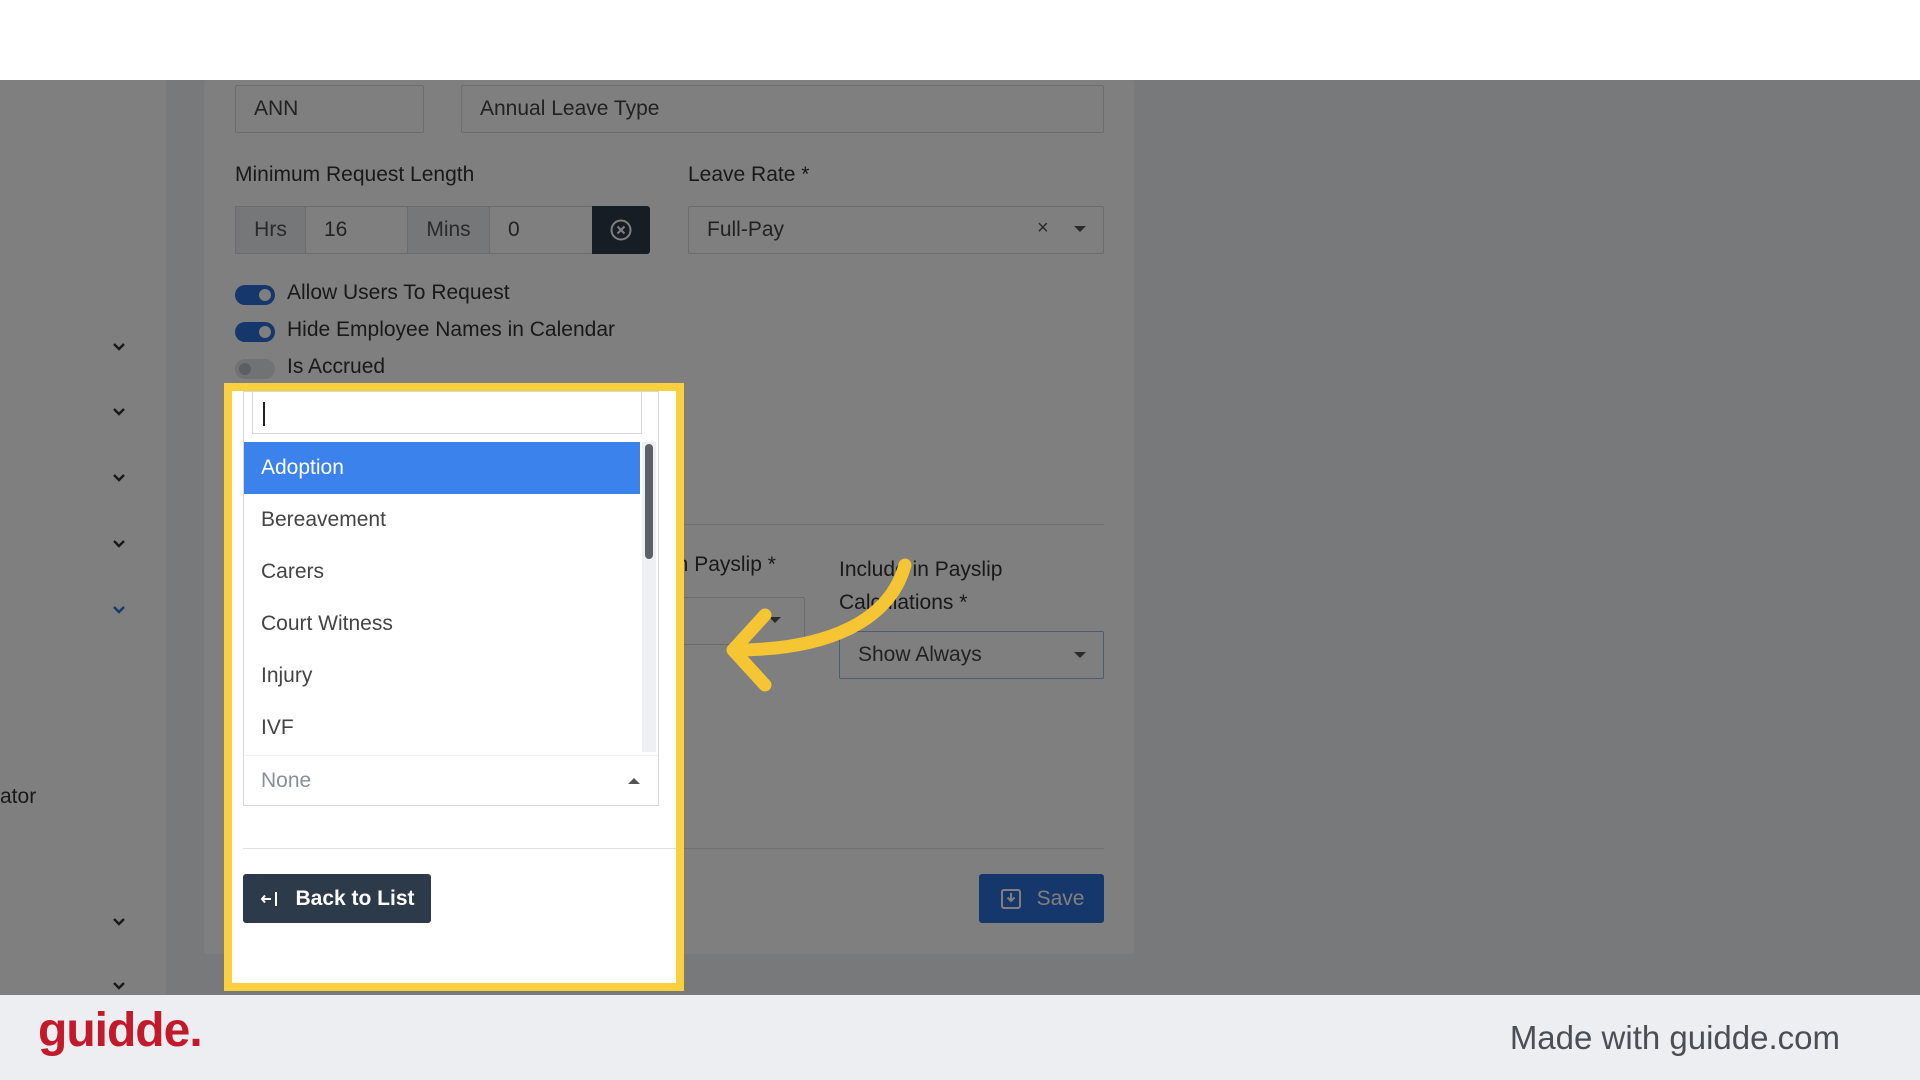 This screenshot has width=1920, height=1080. What do you see at coordinates (442, 676) in the screenshot?
I see `dropdown-option: Injury` at bounding box center [442, 676].